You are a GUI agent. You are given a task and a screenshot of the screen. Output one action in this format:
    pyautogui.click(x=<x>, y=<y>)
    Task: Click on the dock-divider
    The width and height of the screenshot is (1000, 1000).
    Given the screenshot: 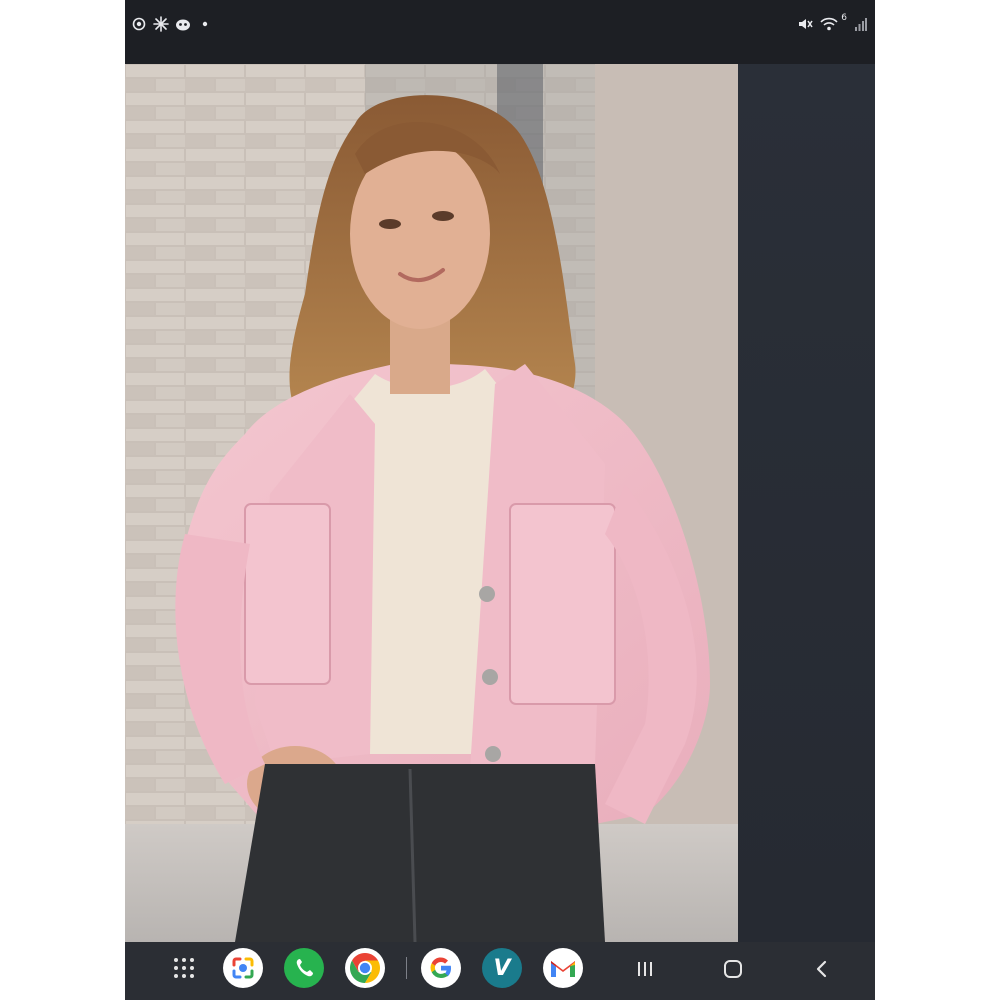 What is the action you would take?
    pyautogui.click(x=406, y=968)
    